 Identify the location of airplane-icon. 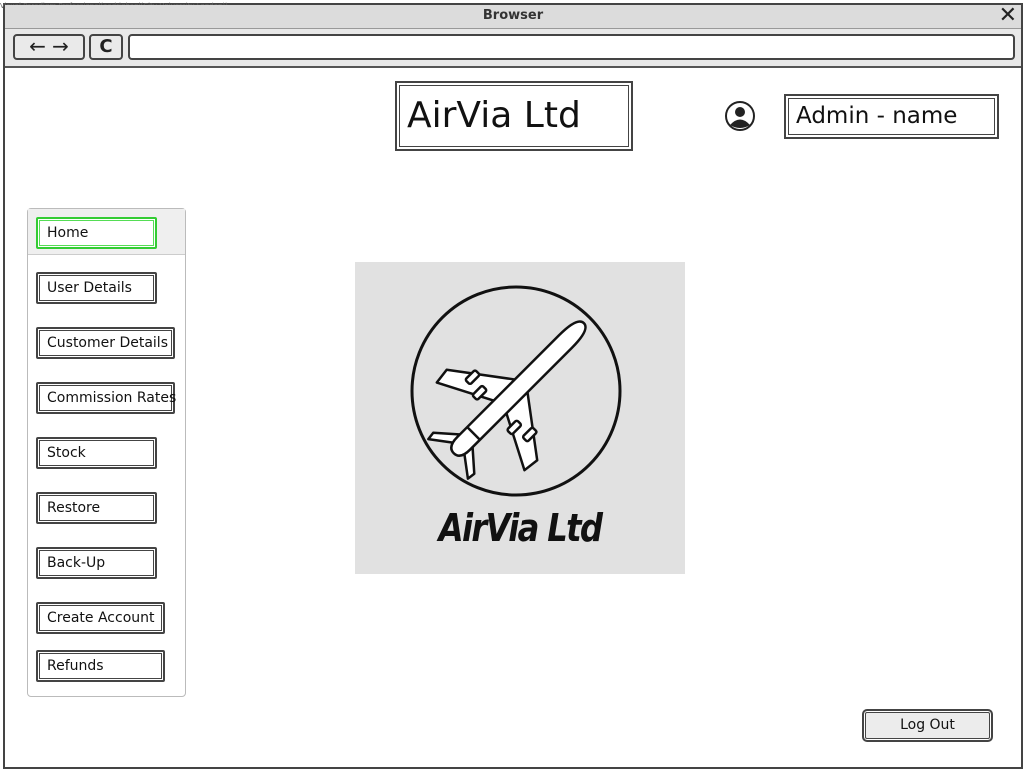
(516, 391).